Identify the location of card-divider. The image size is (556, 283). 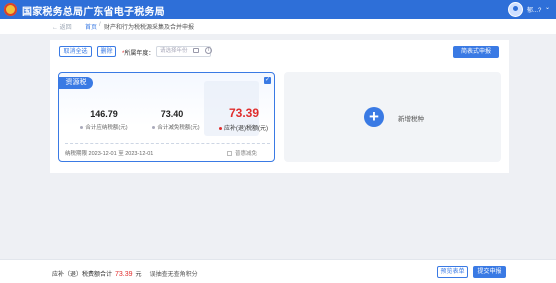
(167, 143).